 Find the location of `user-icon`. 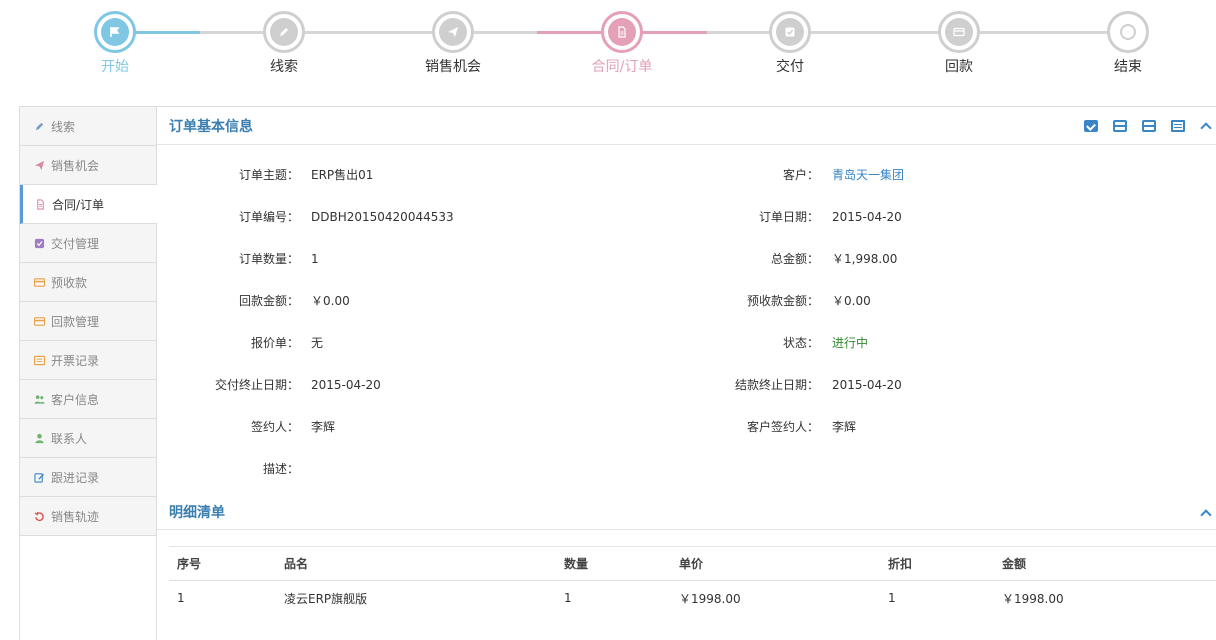

user-icon is located at coordinates (39, 438).